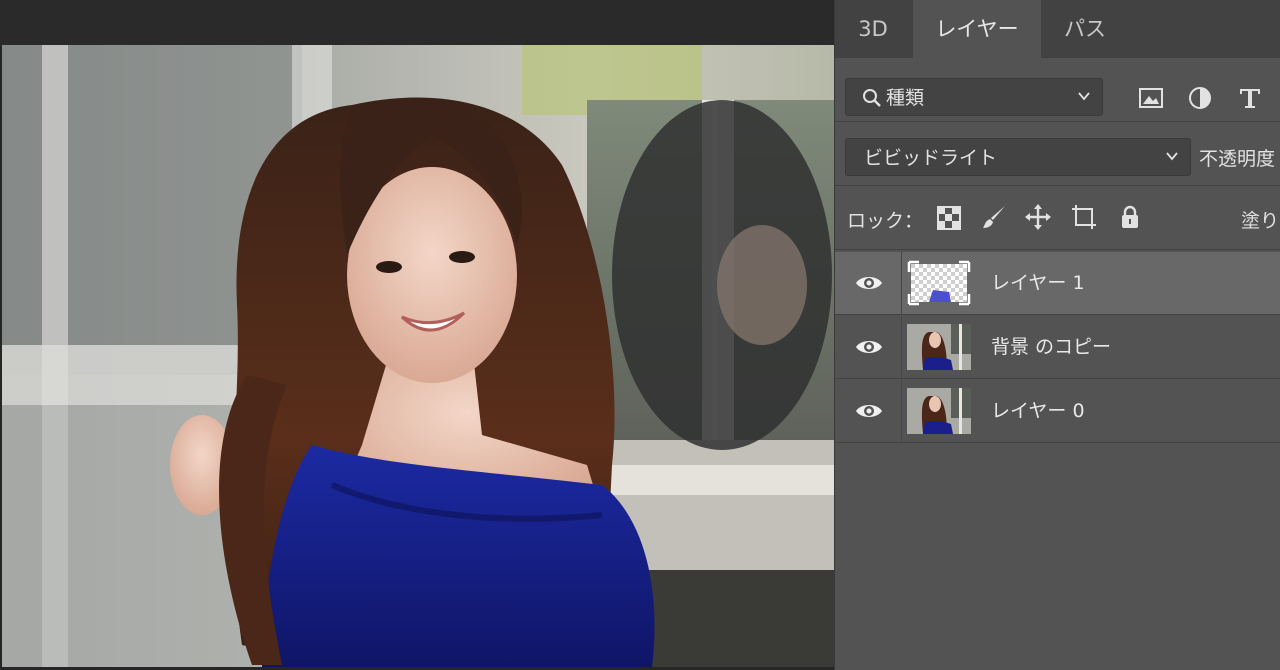 This screenshot has width=1280, height=670. What do you see at coordinates (1250, 98) in the screenshot?
I see `type-filter-icon` at bounding box center [1250, 98].